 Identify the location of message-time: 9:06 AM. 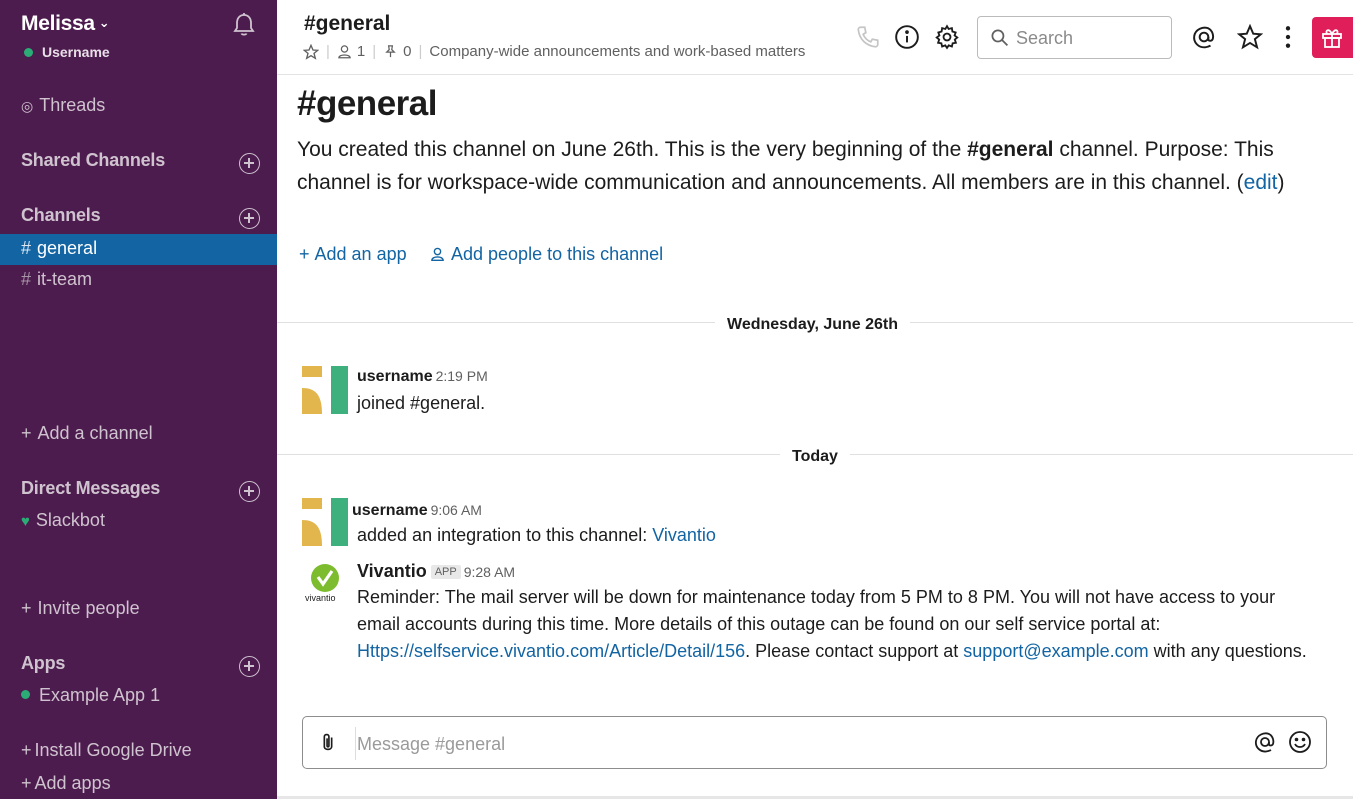
(456, 510).